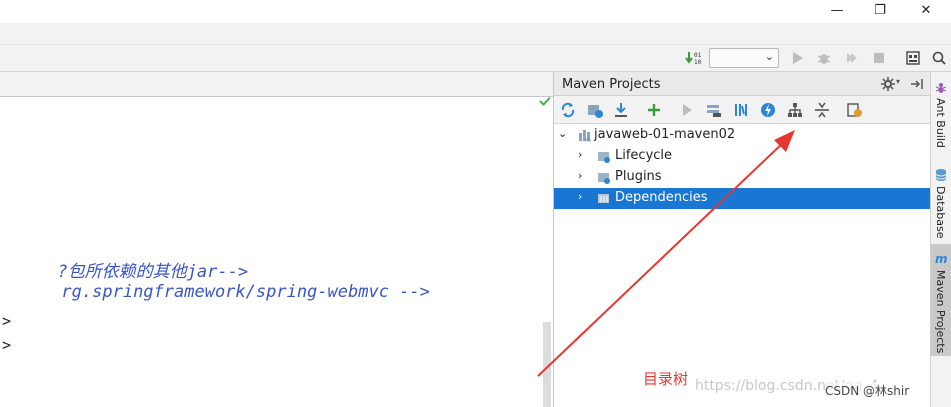 The height and width of the screenshot is (407, 951). Describe the element at coordinates (545, 101) in the screenshot. I see `check-icon` at that location.